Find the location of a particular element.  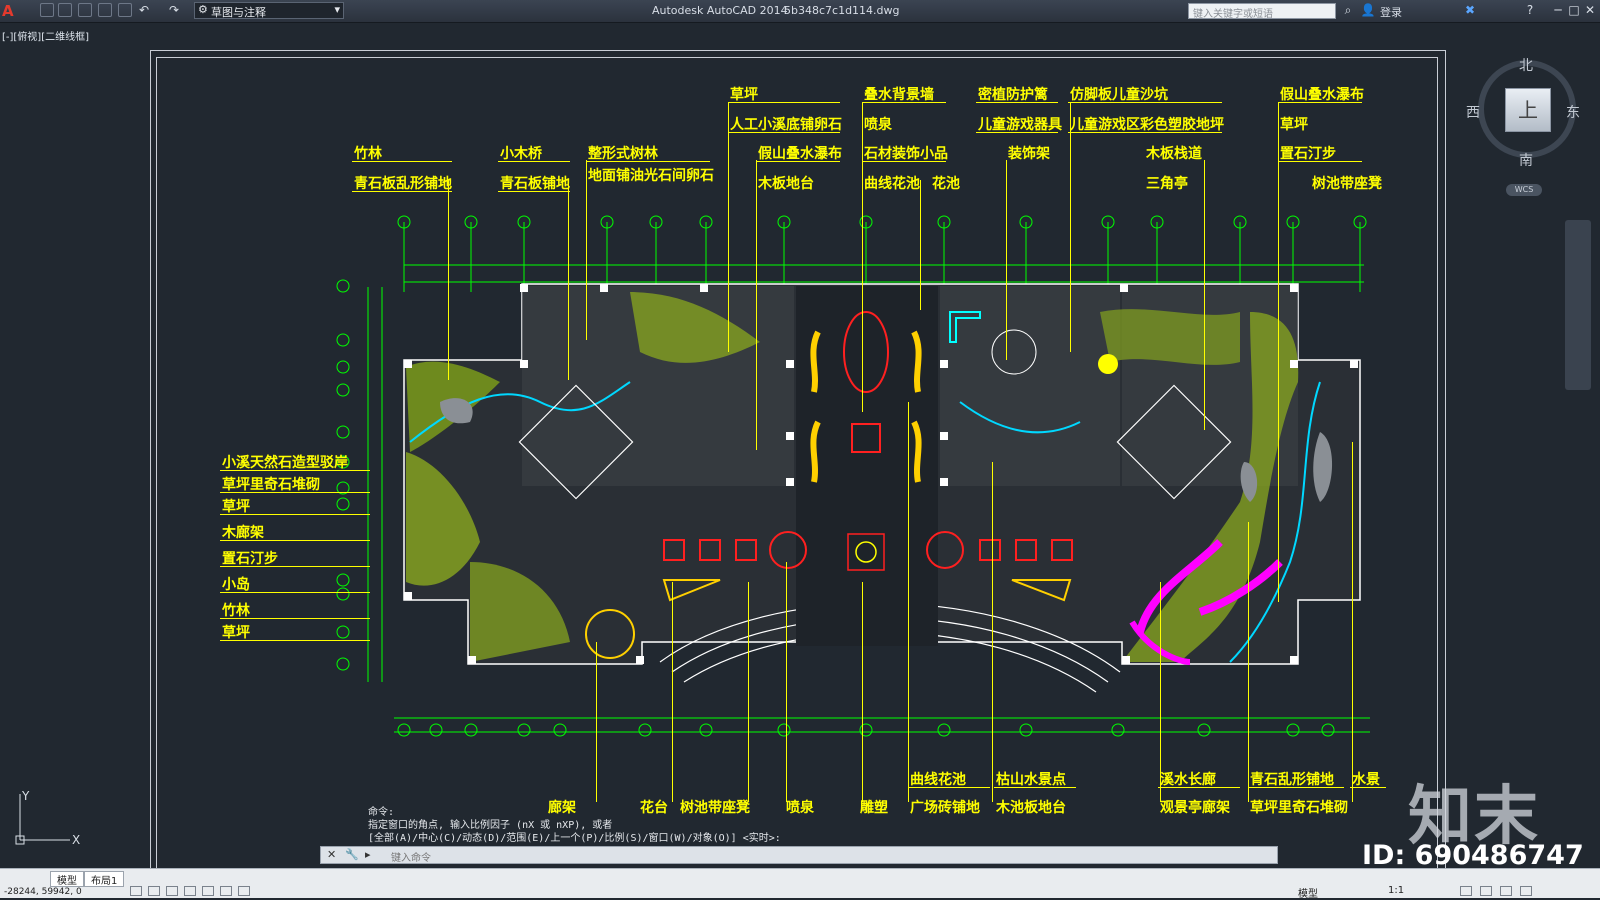

fullscreen-icon is located at coordinates (1526, 891).